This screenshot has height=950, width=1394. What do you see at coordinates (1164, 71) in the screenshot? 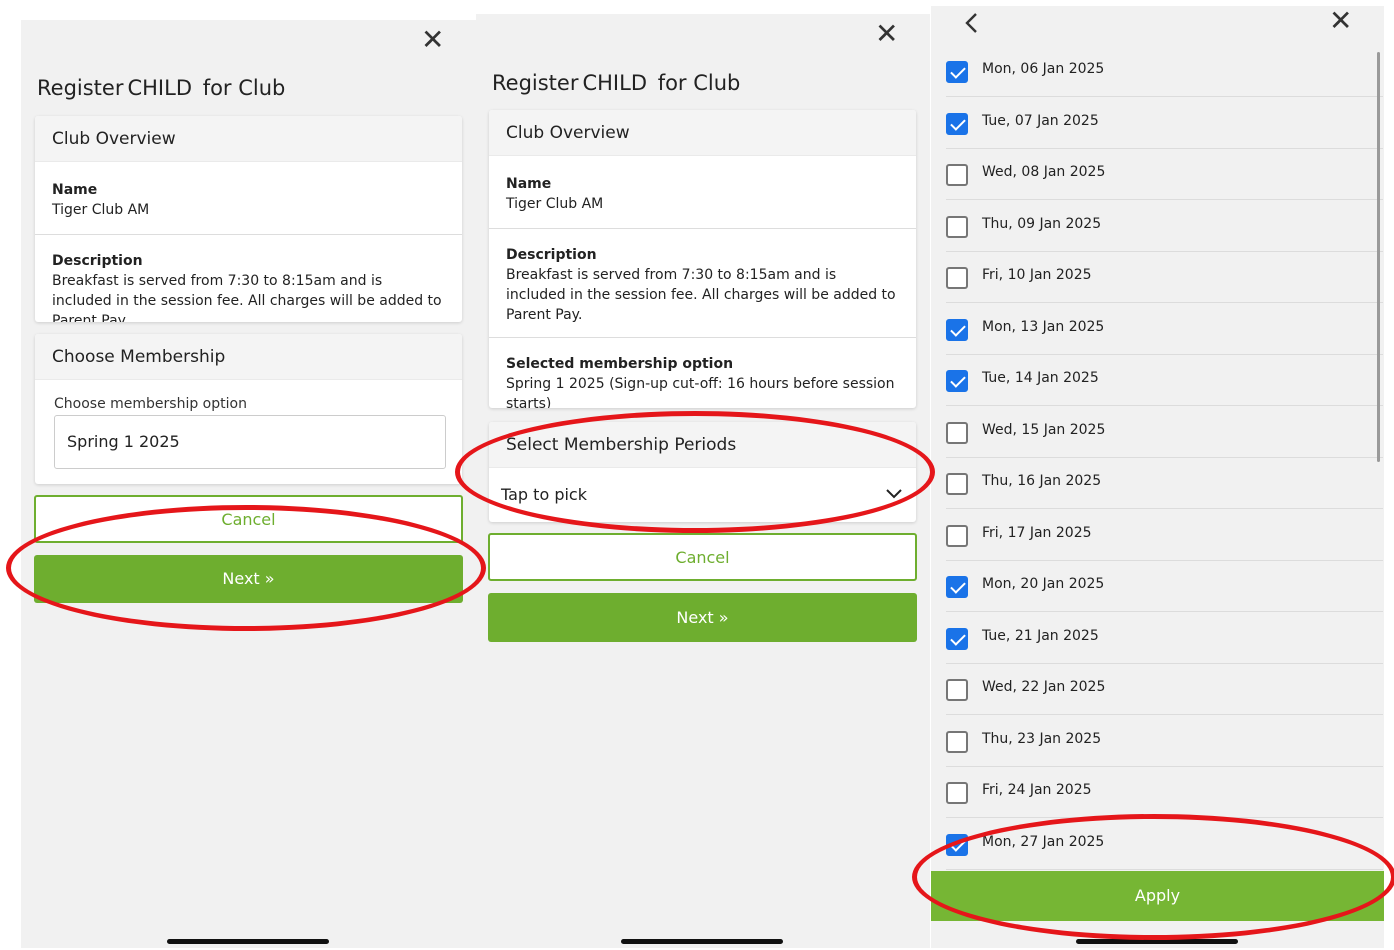
I see `date-item: Mon, 06 Jan 2025` at bounding box center [1164, 71].